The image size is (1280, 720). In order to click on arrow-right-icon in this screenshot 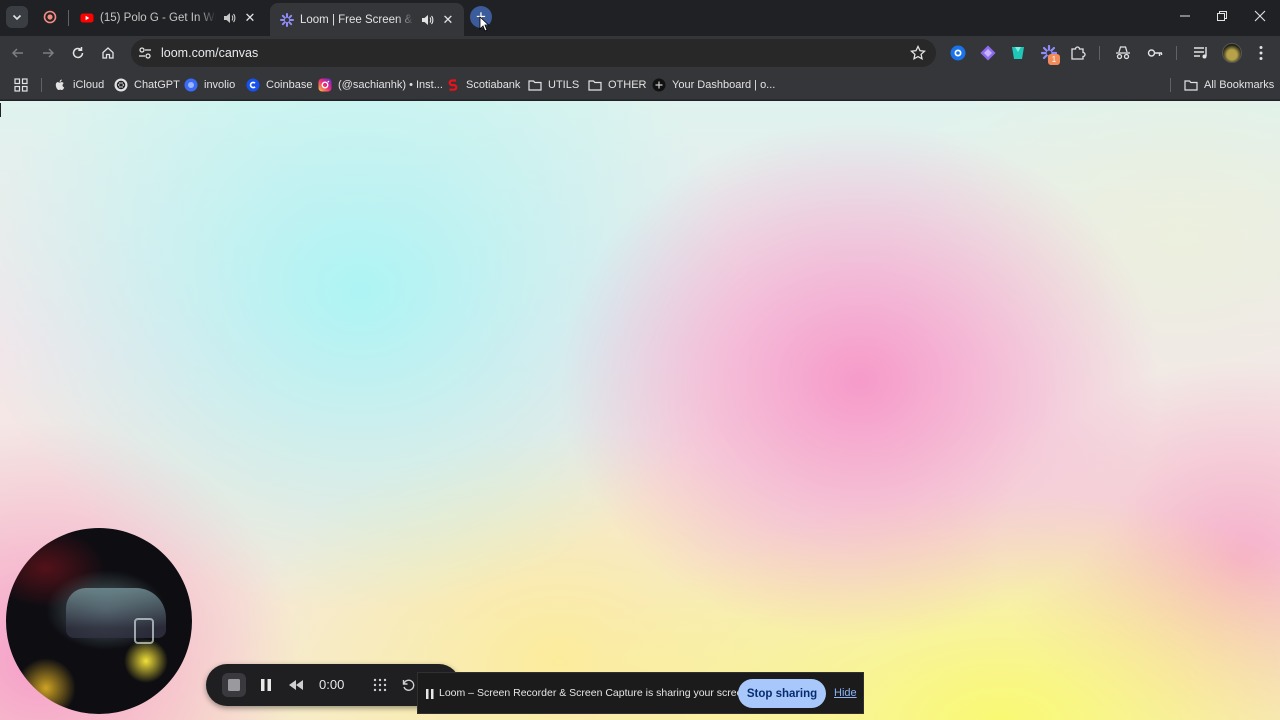, I will do `click(49, 53)`.